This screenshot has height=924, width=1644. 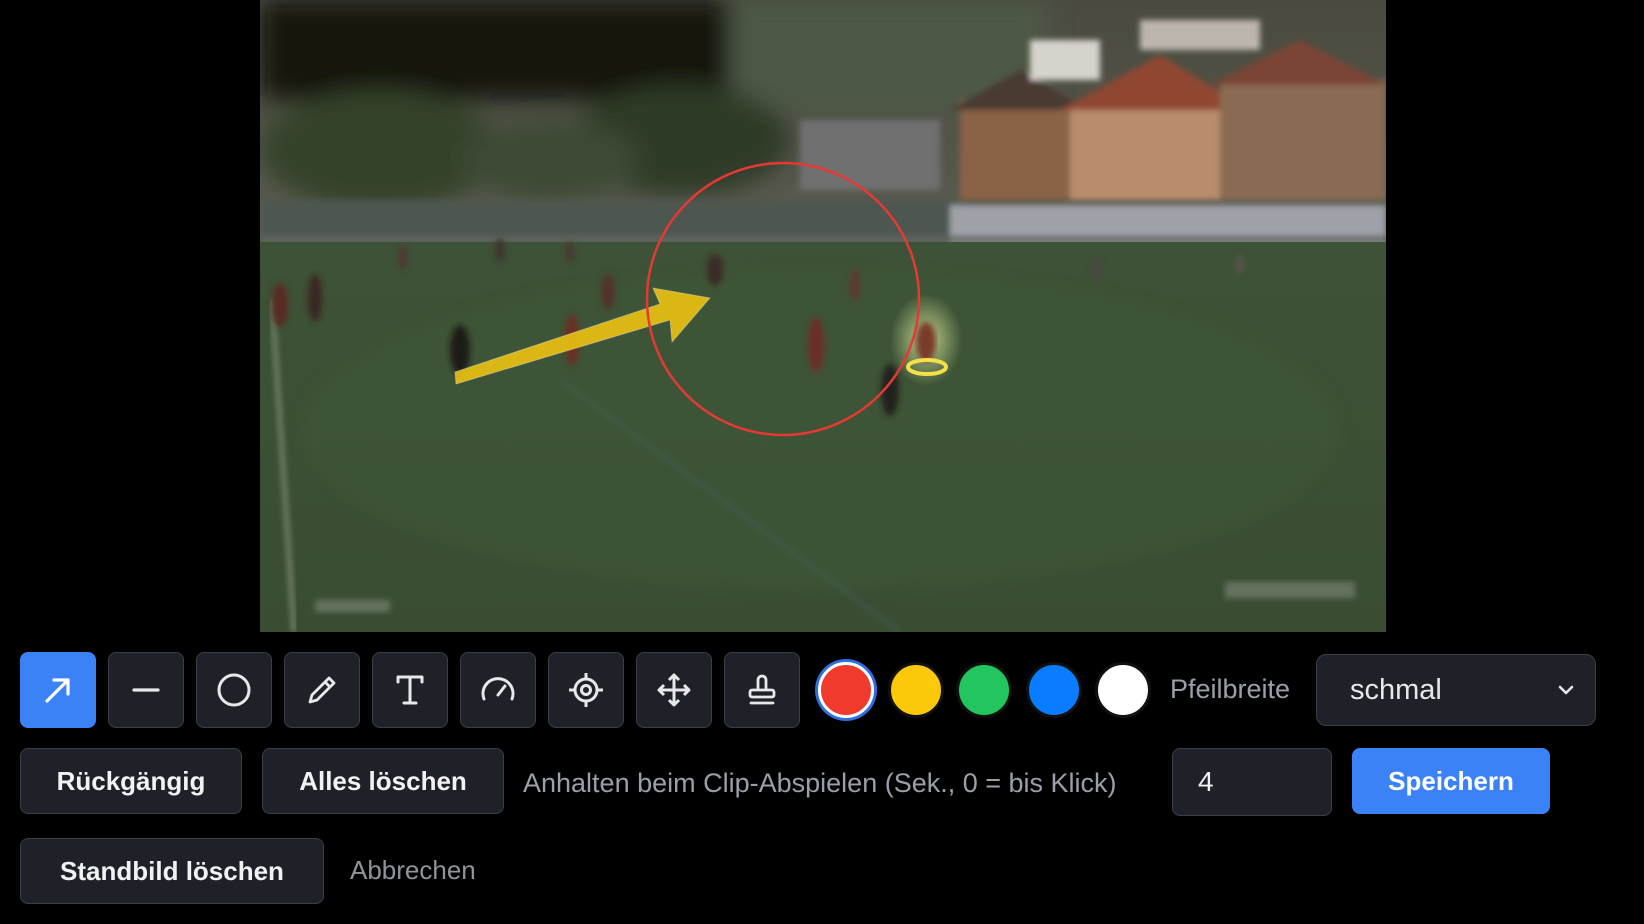 I want to click on arrow-width-select: schmal, so click(x=1456, y=690).